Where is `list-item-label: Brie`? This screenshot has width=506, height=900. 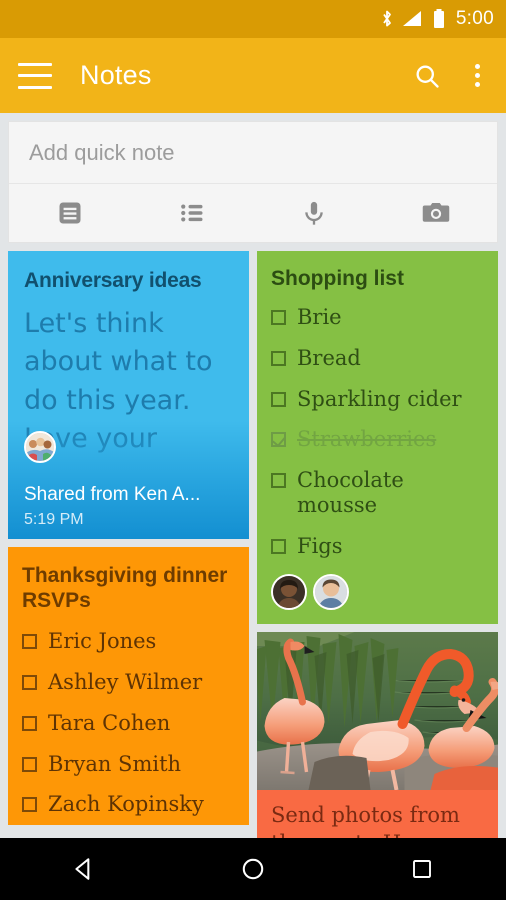 list-item-label: Brie is located at coordinates (319, 317).